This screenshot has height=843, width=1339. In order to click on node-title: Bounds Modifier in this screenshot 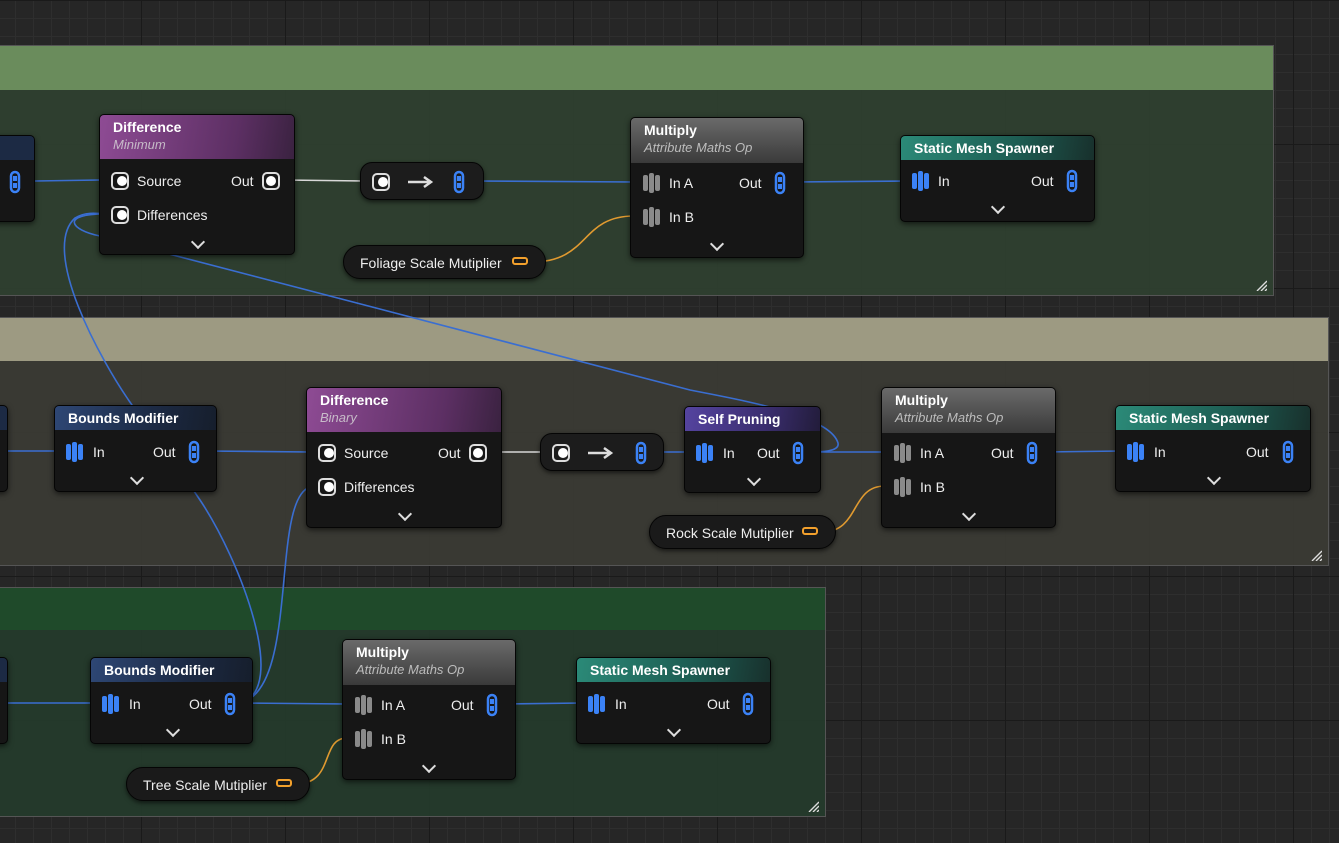, I will do `click(159, 670)`.